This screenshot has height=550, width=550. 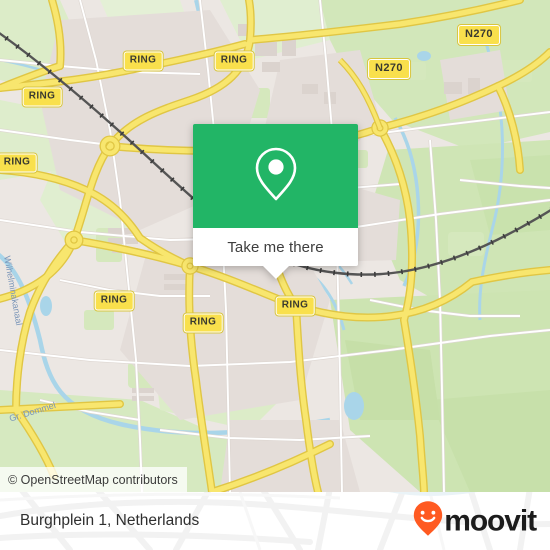 I want to click on osm-attribution-text: © OpenStreetMap contributors, so click(x=93, y=479).